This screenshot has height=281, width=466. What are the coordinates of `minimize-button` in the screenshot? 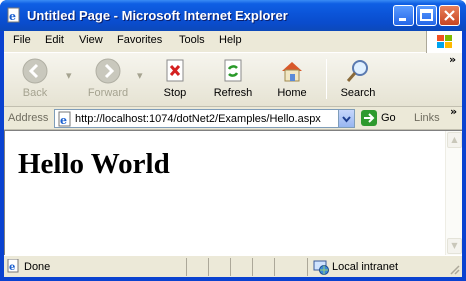 It's located at (403, 15).